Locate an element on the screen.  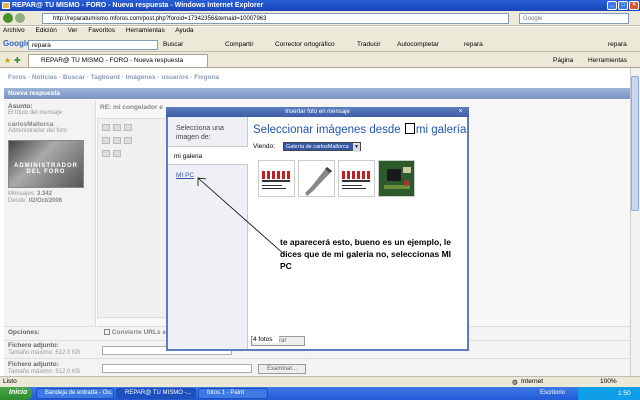
section-title: Nueva respuesta is located at coordinates (317, 93).